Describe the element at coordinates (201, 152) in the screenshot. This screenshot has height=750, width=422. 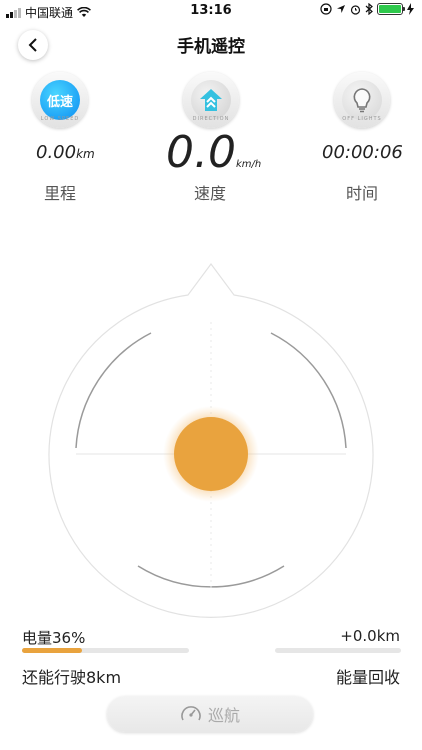
I see `speed-value: 0.0` at that location.